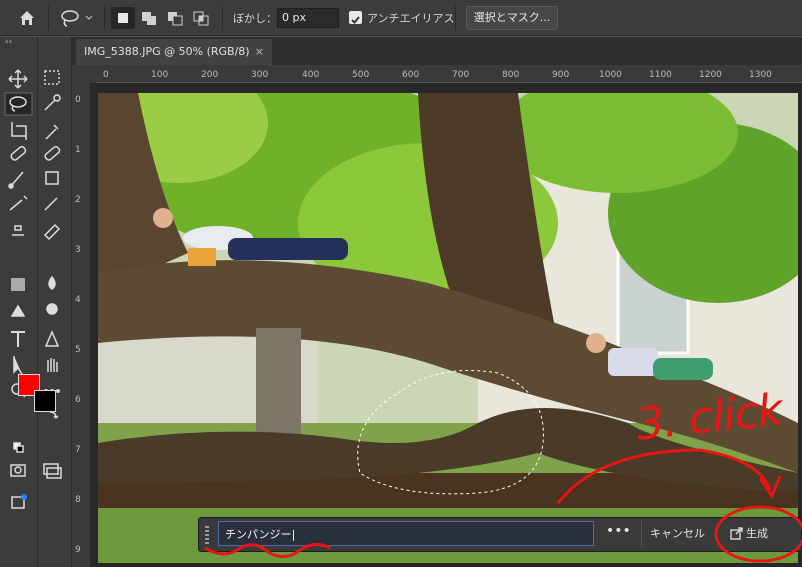 This screenshot has height=567, width=802. I want to click on blur-tool-icon, so click(52, 282).